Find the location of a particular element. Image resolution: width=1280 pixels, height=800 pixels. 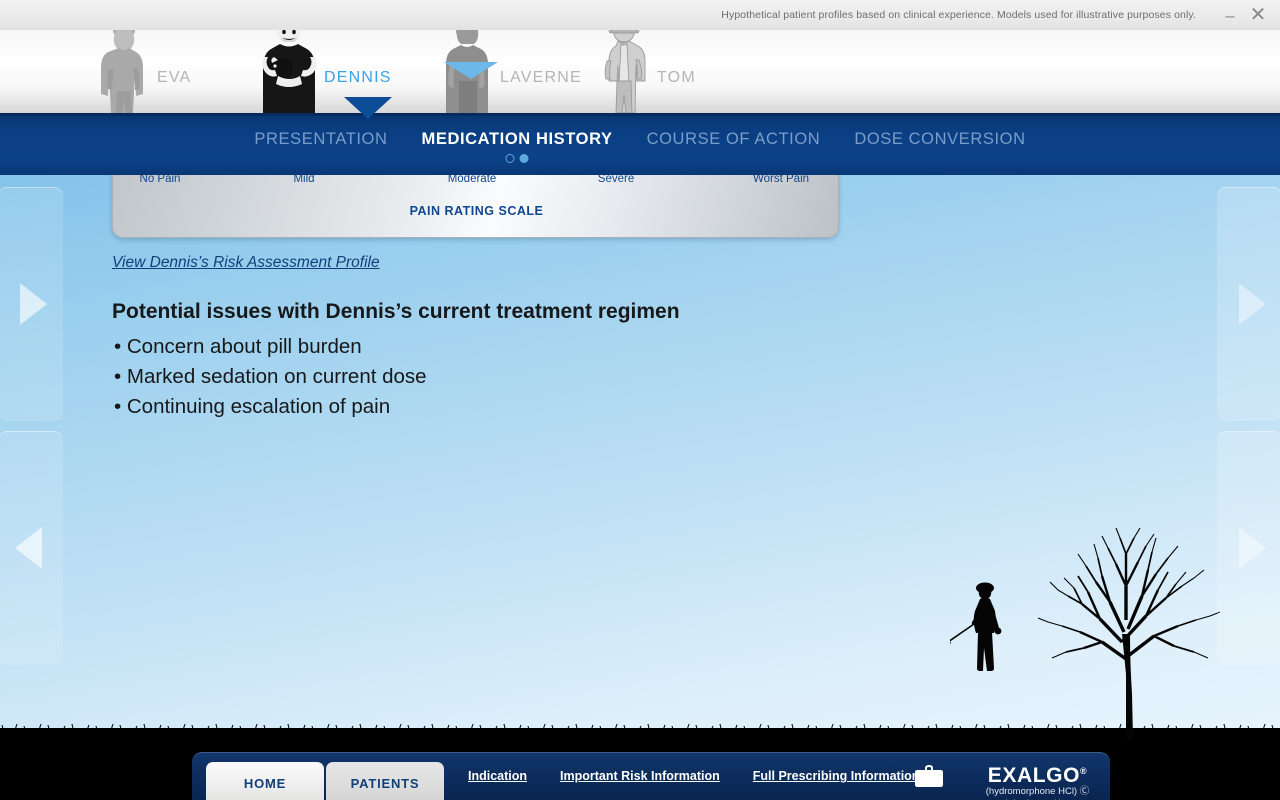

active-tab-pointer-icon is located at coordinates (471, 70).